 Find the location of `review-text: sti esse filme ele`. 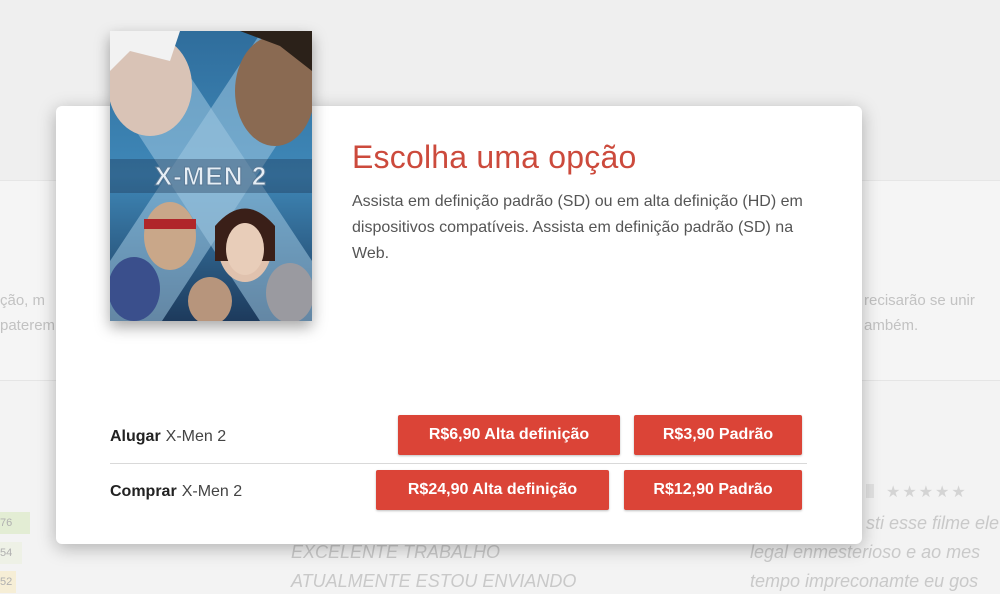

review-text: sti esse filme ele is located at coordinates (933, 523).